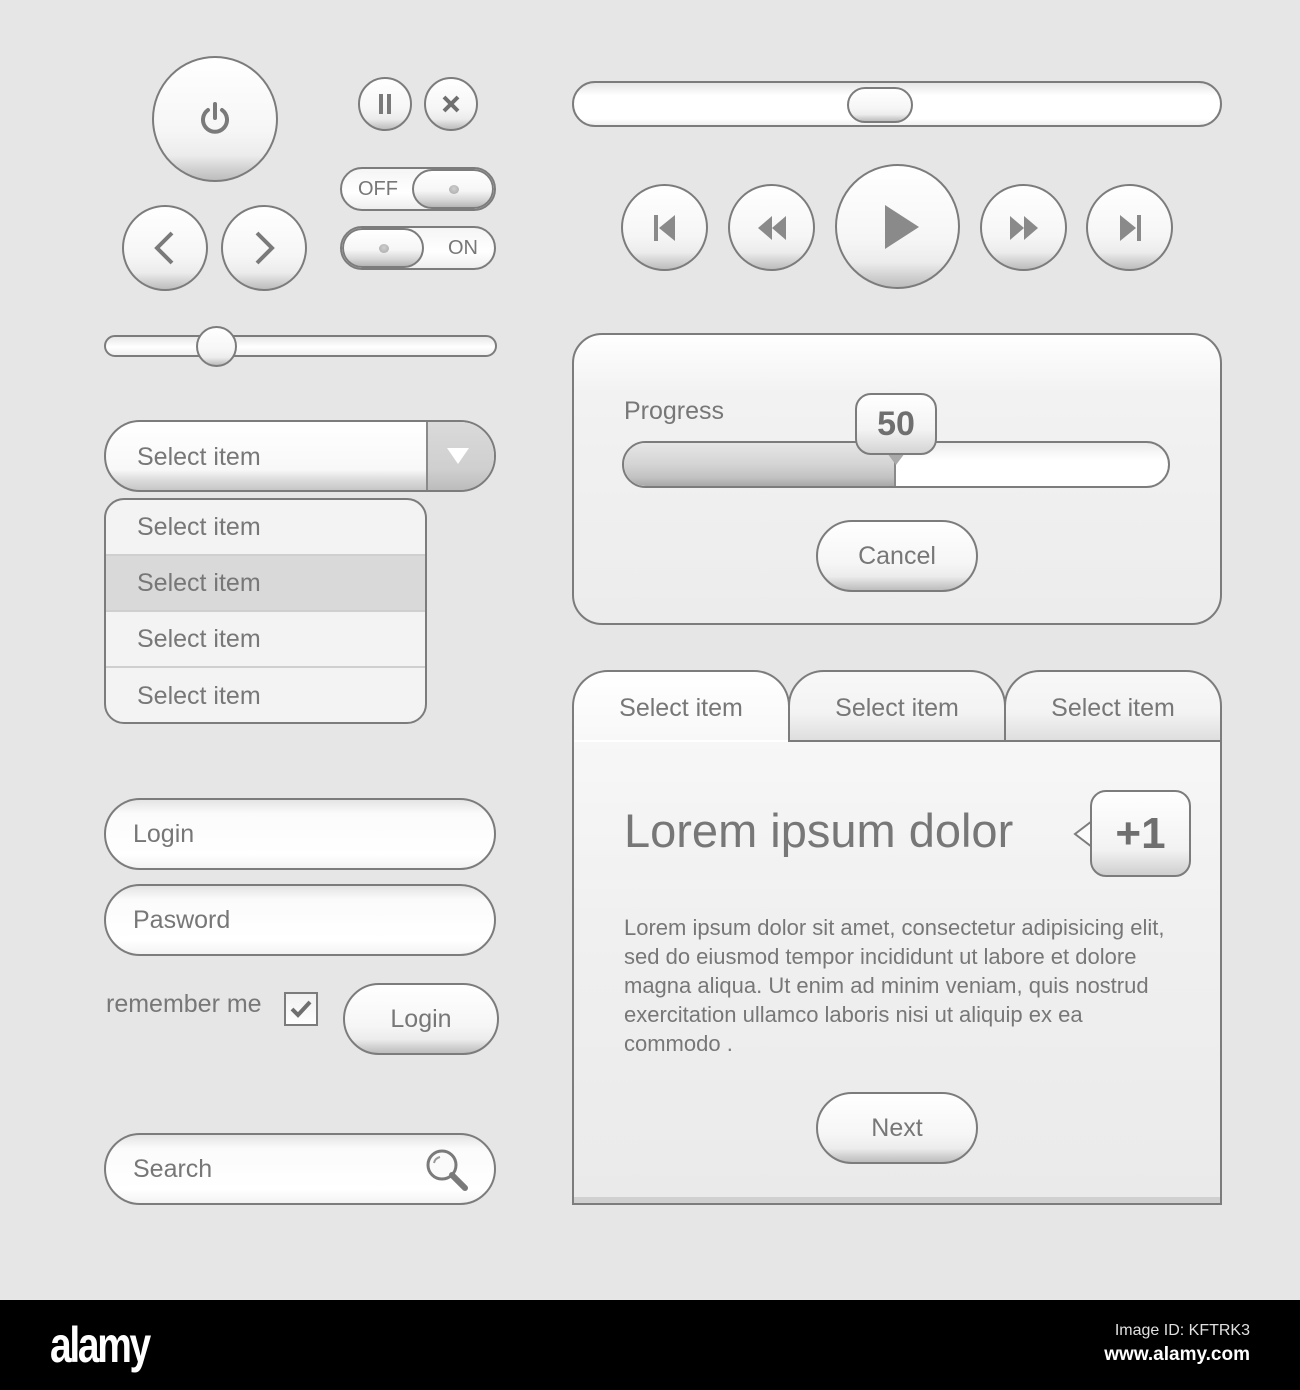 The height and width of the screenshot is (1390, 1300). I want to click on slider-thumb, so click(216, 346).